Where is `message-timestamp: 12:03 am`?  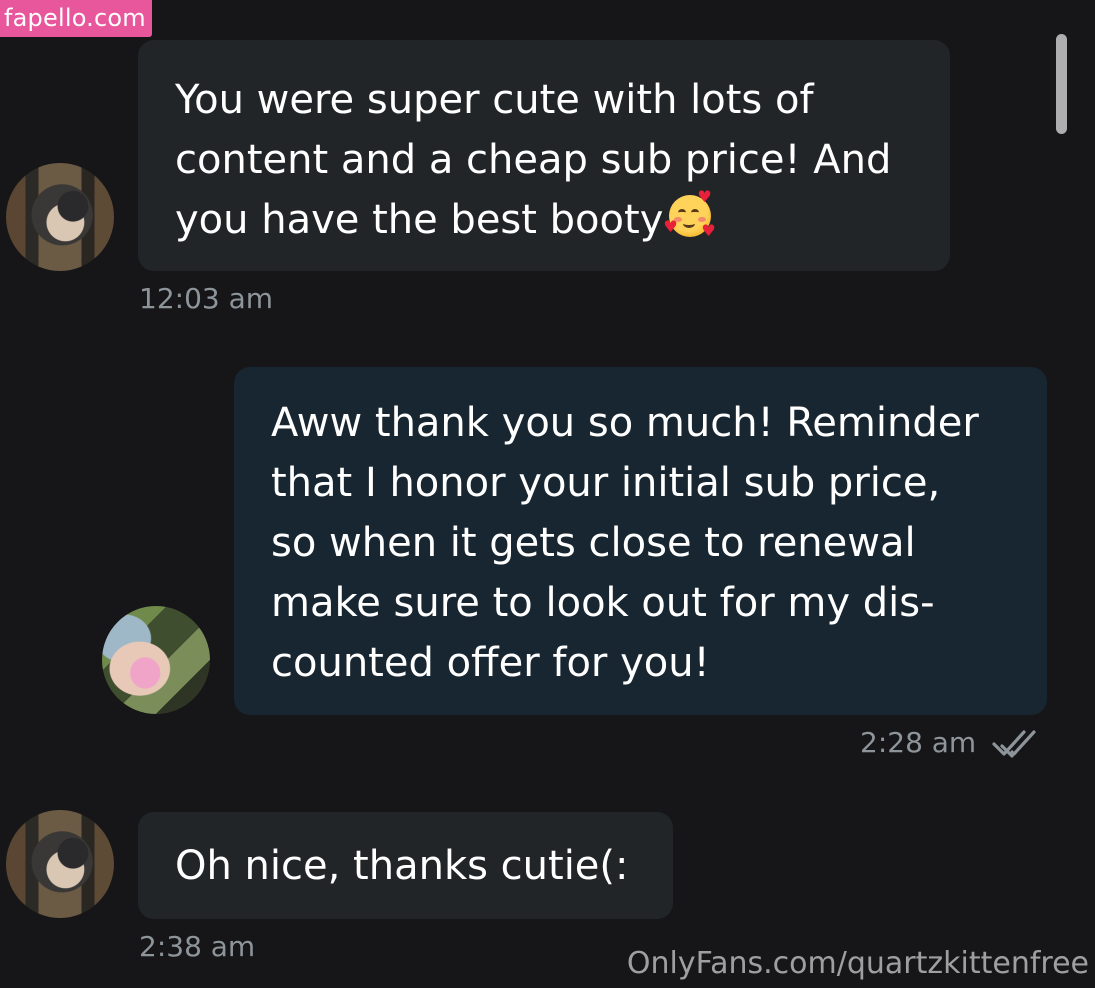 message-timestamp: 12:03 am is located at coordinates (206, 298).